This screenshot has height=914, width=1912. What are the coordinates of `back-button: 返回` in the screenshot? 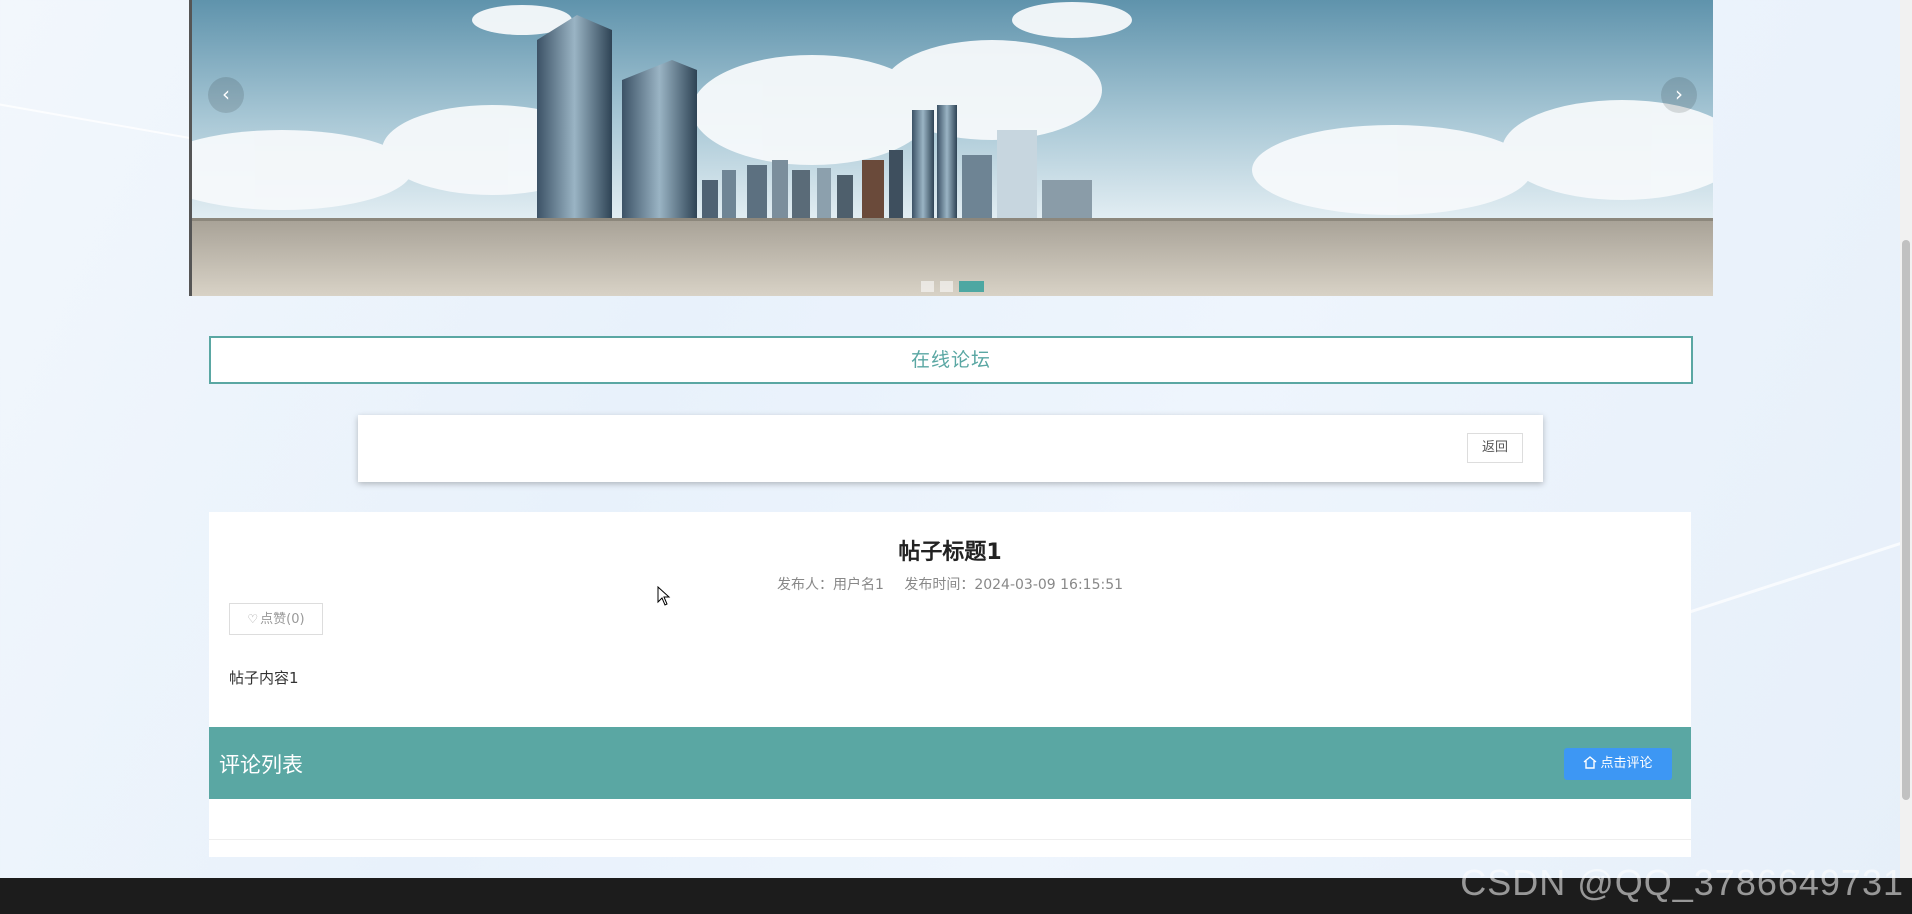 It's located at (1495, 448).